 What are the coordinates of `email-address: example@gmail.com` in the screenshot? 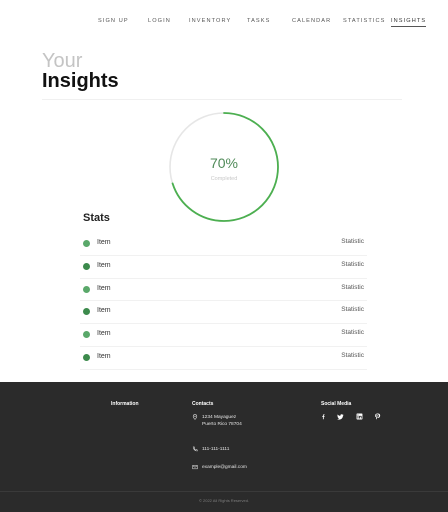 It's located at (224, 467).